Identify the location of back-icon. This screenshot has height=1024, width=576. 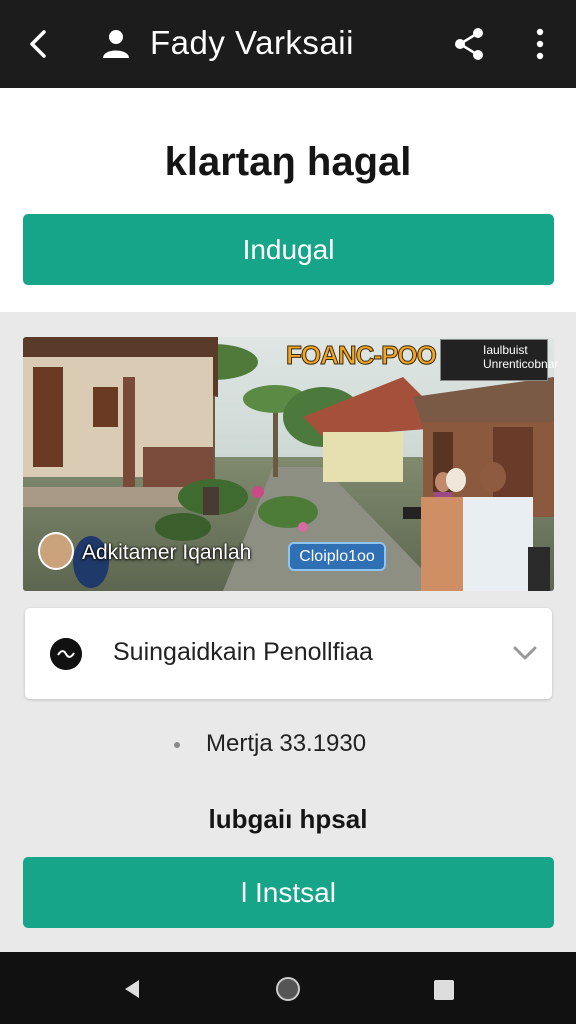
(40, 44).